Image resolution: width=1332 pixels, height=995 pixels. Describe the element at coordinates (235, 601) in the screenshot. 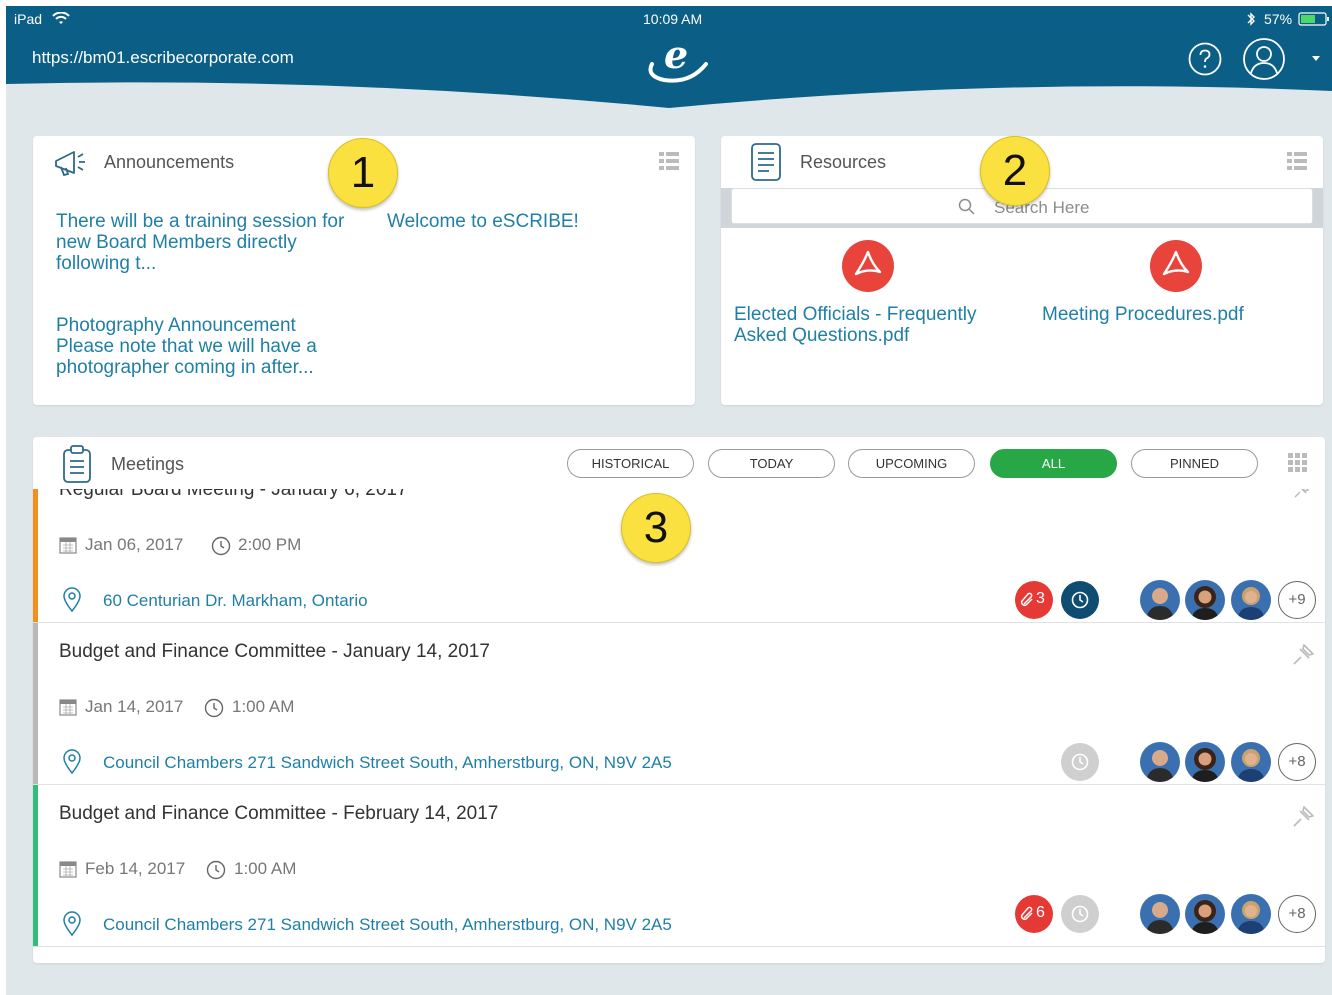

I see `meeting-location-link: 60 Centurian Dr. Markham, Ontario` at that location.